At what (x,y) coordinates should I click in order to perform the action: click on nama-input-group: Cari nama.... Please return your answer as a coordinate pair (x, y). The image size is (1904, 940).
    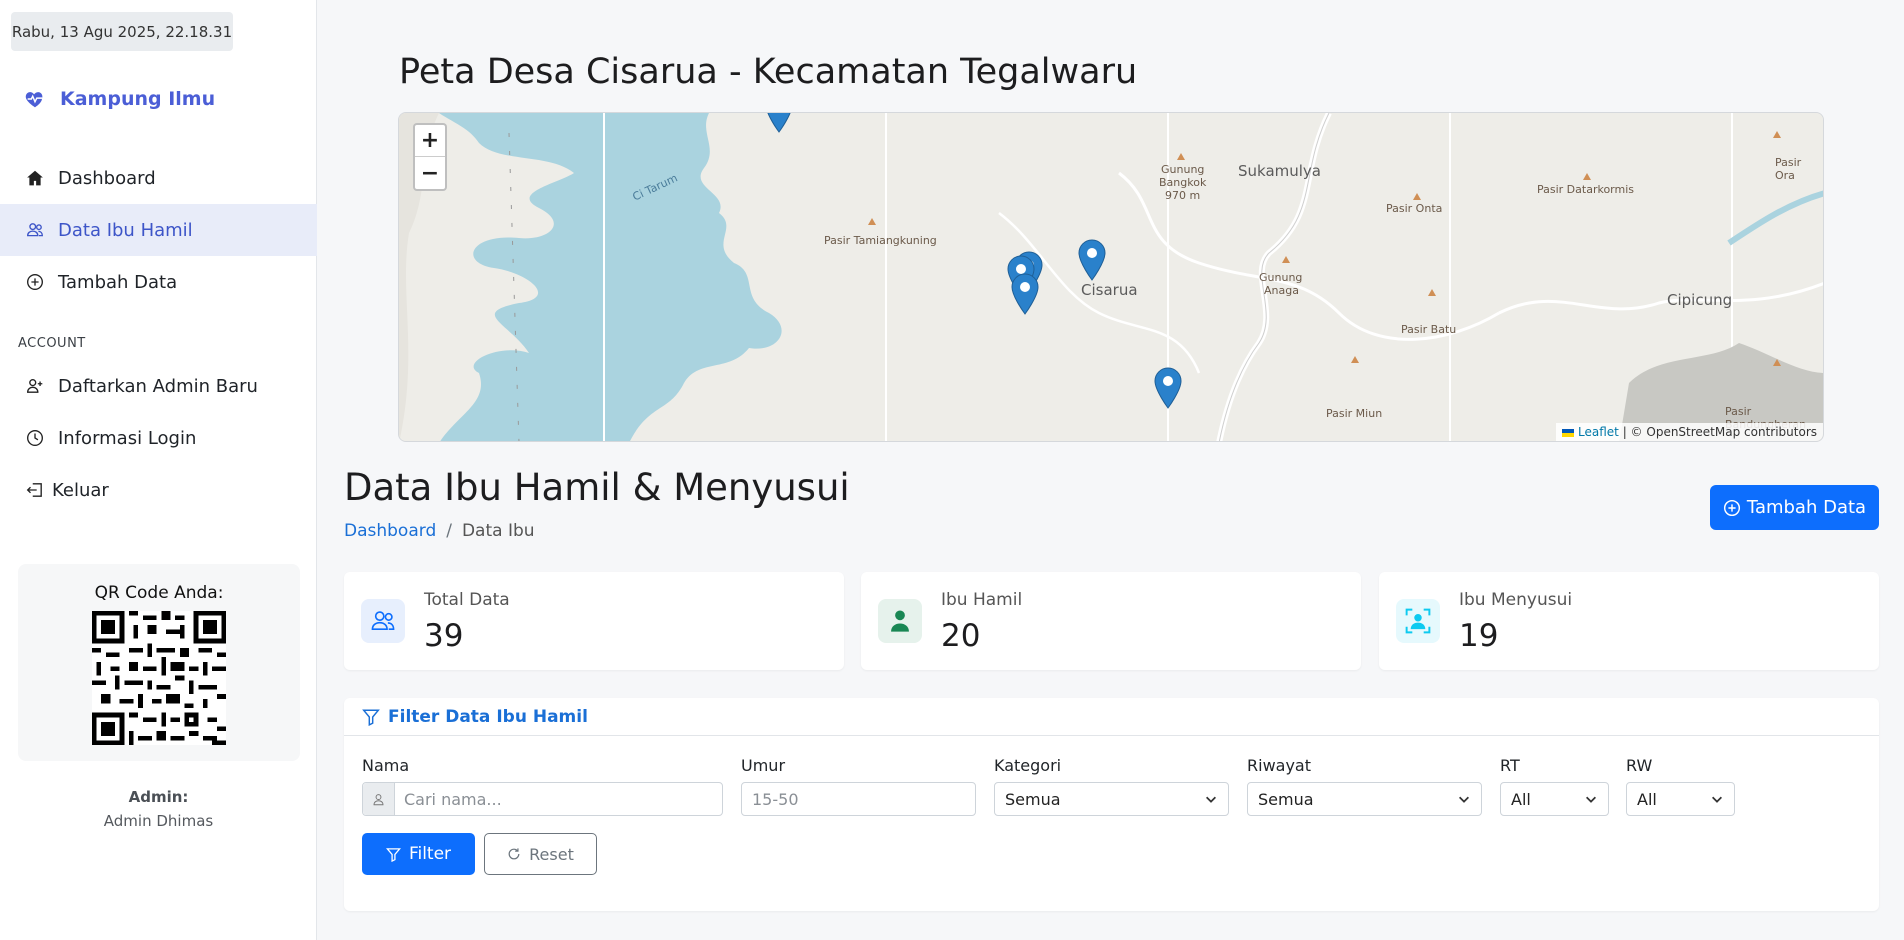
    Looking at the image, I should click on (542, 799).